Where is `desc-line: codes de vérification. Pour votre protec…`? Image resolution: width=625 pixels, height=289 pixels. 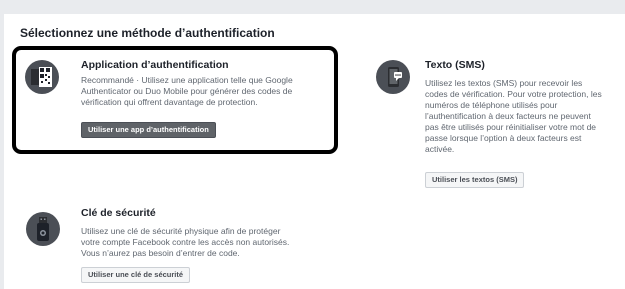
desc-line: codes de vérification. Pour votre protec… is located at coordinates (513, 94).